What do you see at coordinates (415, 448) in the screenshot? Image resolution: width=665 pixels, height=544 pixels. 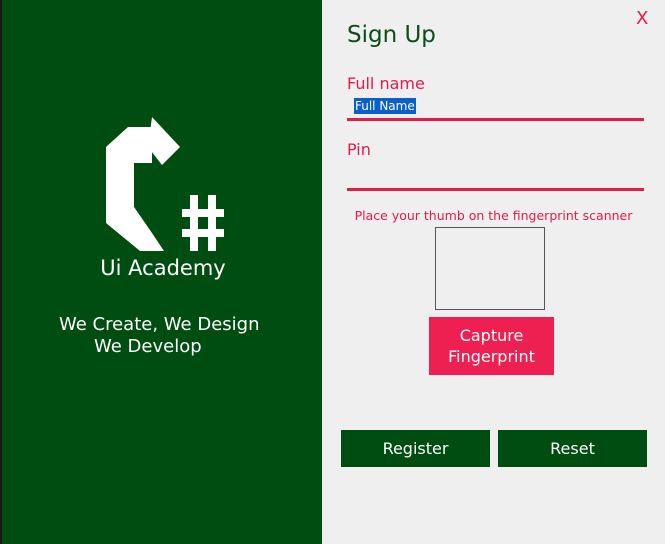 I see `register-button: Register` at bounding box center [415, 448].